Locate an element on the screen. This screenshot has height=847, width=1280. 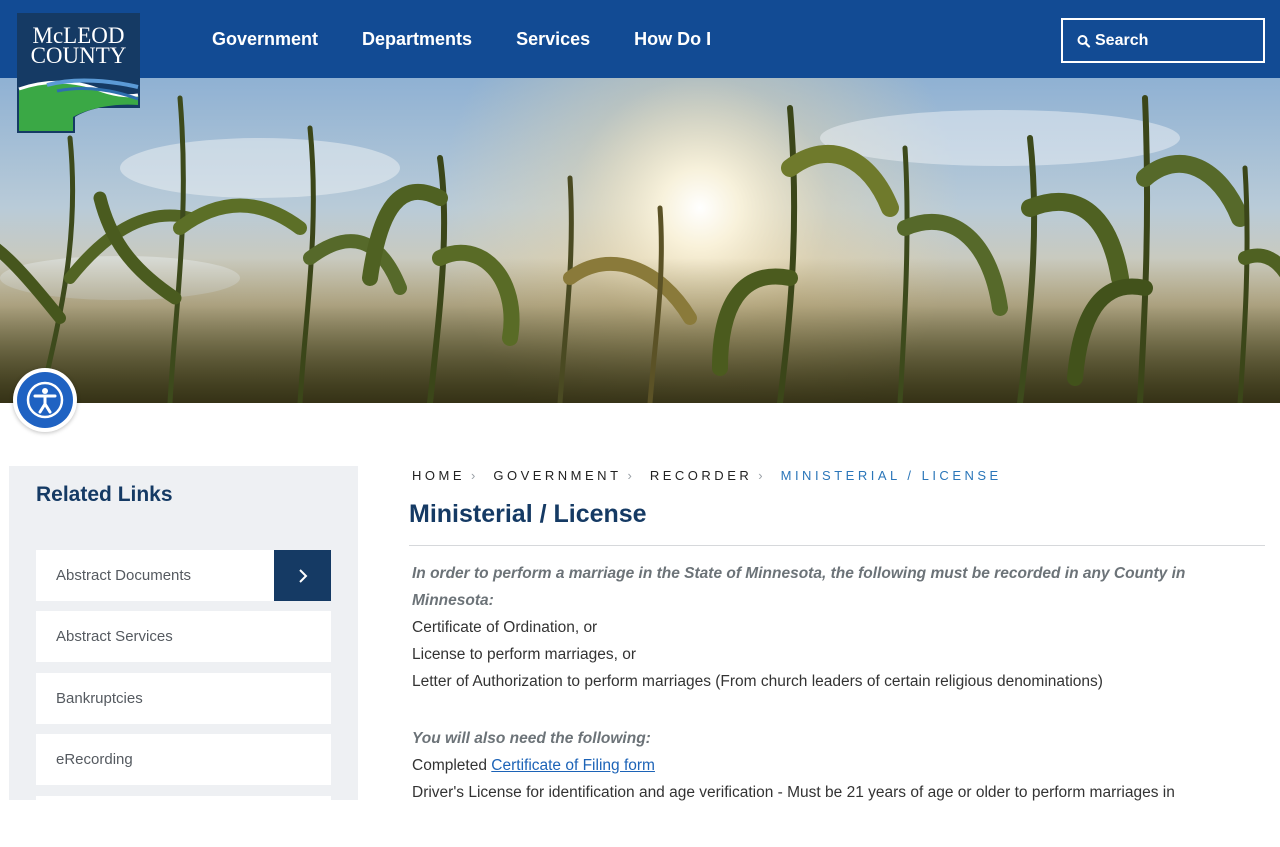
chevron-right-icon is located at coordinates (302, 575).